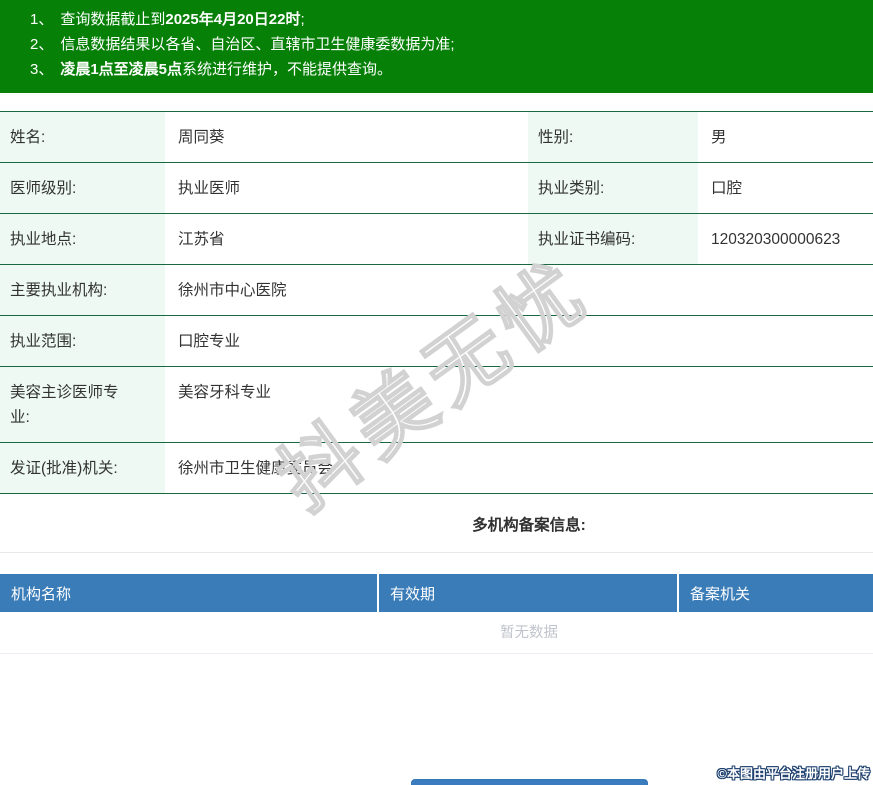 This screenshot has height=785, width=873. I want to click on table-row: 主要执业机构: 徐州市中心医院, so click(436, 290).